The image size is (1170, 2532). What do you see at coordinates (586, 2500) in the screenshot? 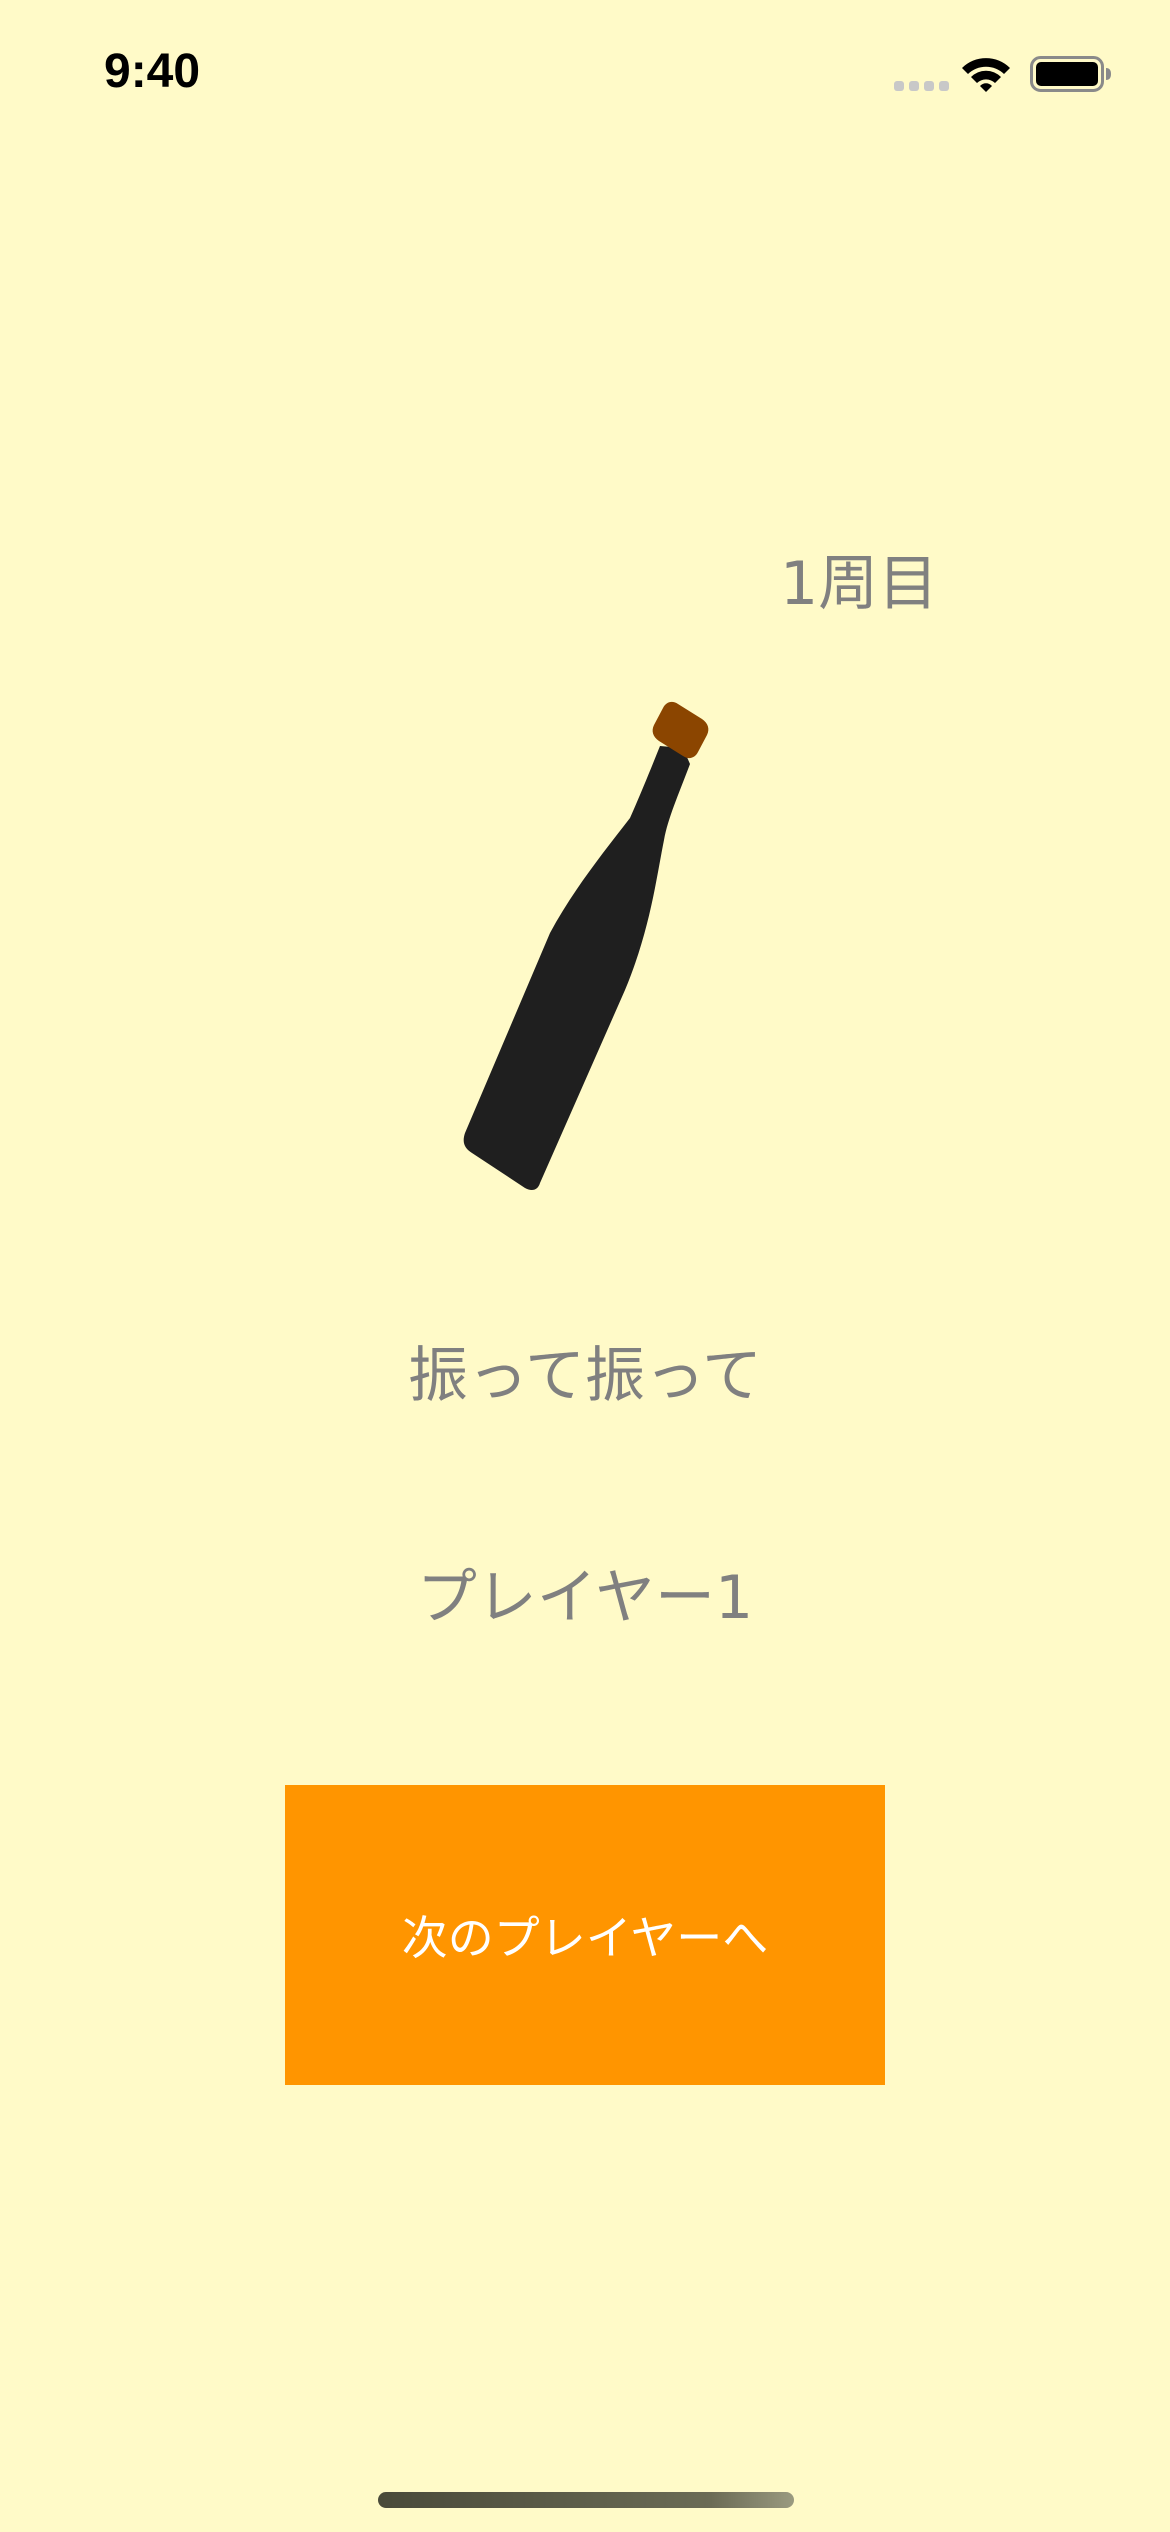
I see `home-indicator` at bounding box center [586, 2500].